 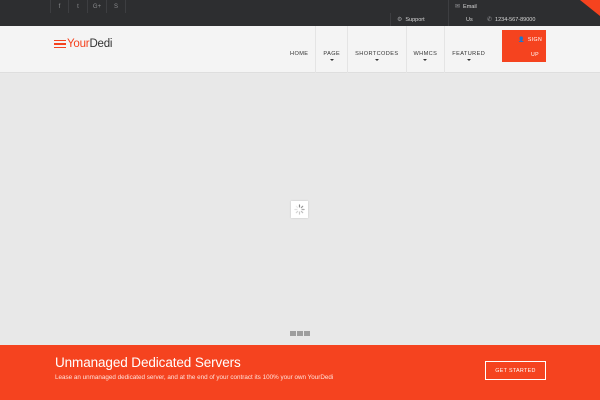 I want to click on logo-icon, so click(x=60, y=44).